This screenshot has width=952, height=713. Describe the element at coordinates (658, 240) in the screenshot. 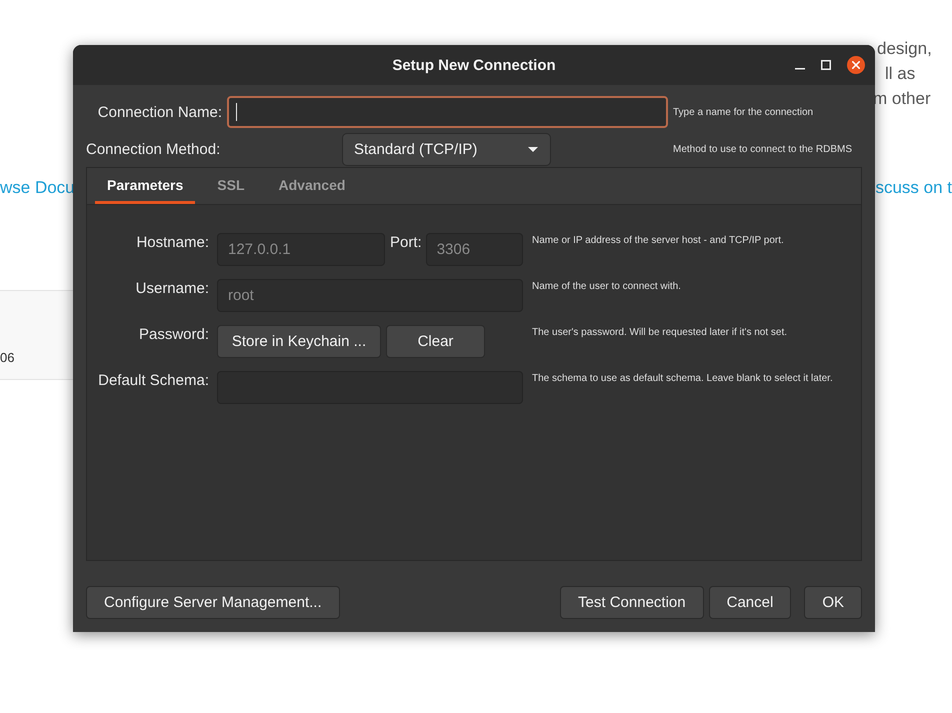

I see `help-text: Name or IP address of the server host - and TCP/IP port.` at that location.